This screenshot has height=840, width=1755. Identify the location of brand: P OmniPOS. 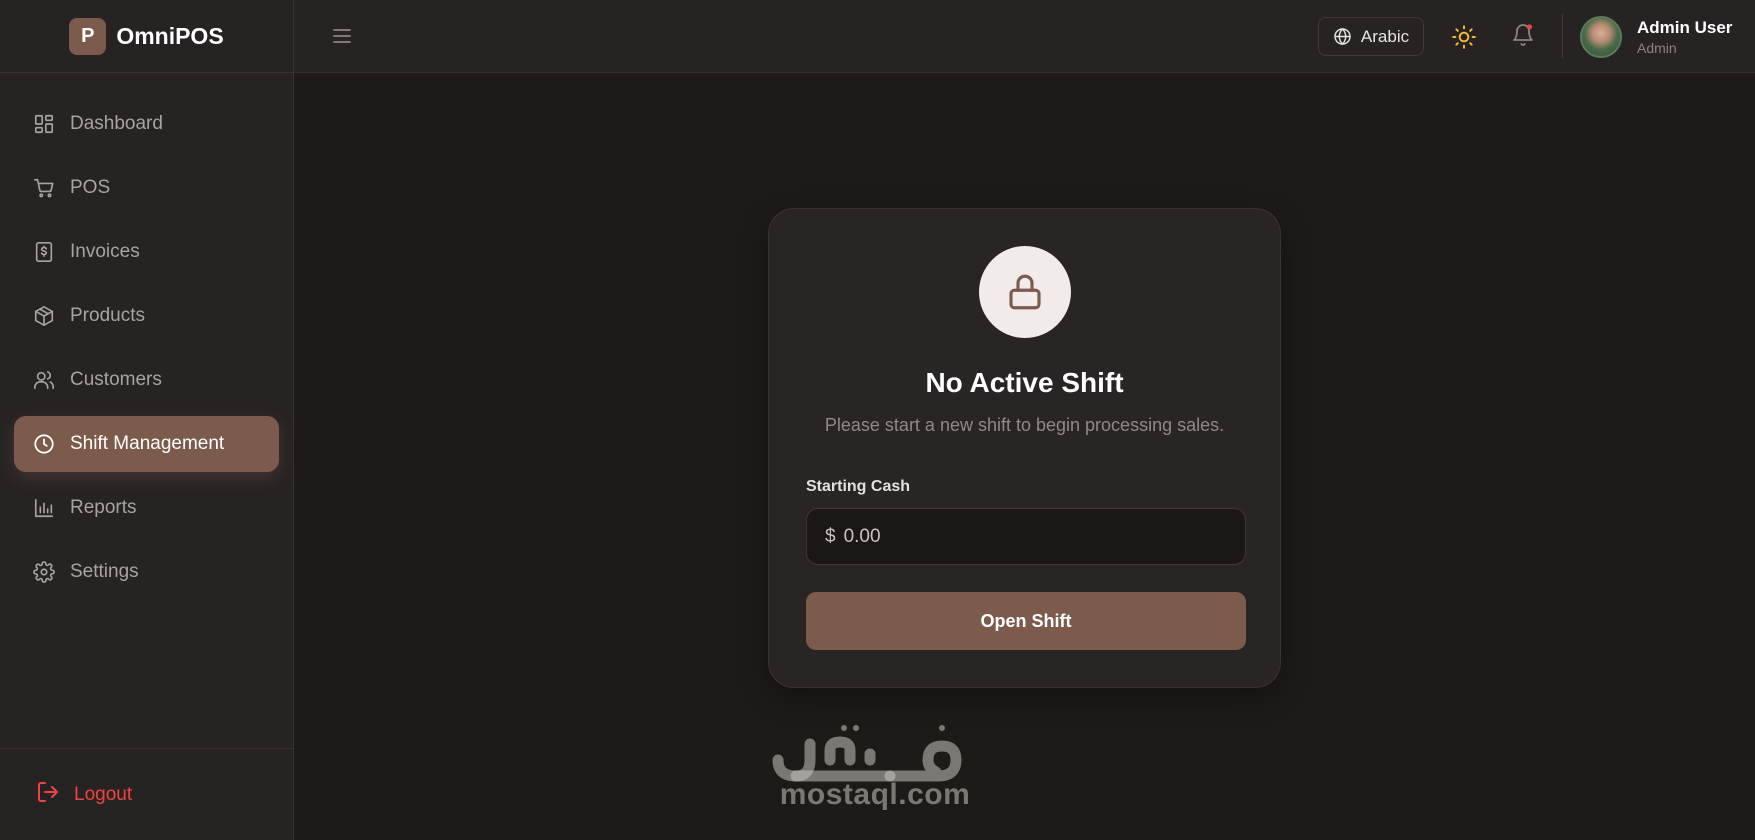
(146, 36).